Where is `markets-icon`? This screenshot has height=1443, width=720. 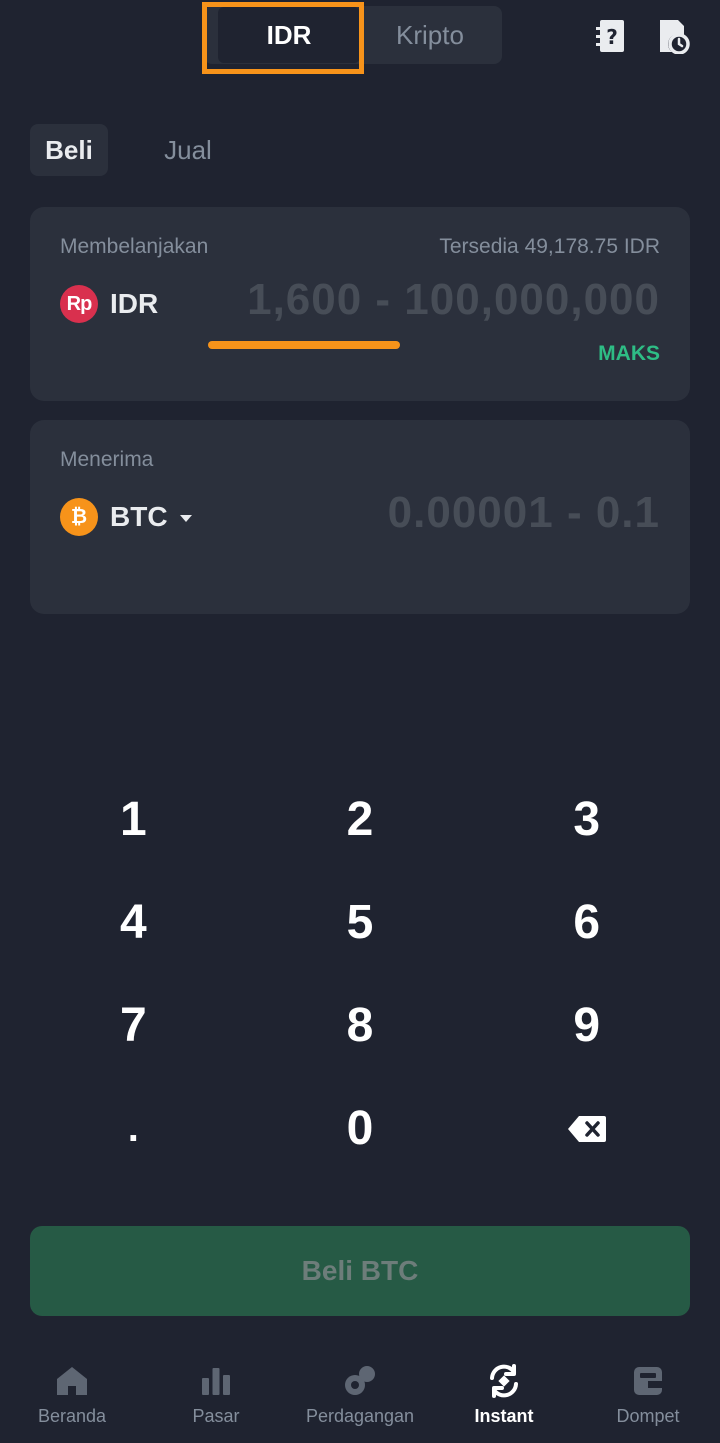 markets-icon is located at coordinates (216, 1381).